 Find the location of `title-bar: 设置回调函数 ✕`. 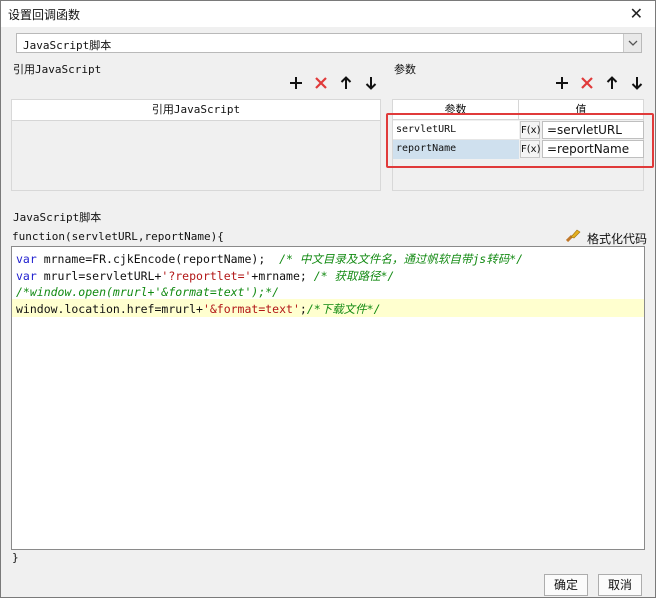

title-bar: 设置回调函数 ✕ is located at coordinates (328, 14).